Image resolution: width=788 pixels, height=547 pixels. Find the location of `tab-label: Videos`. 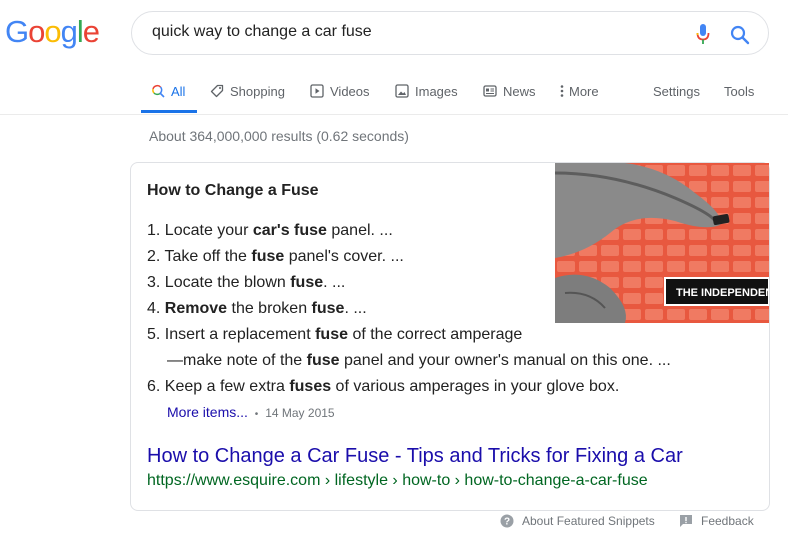

tab-label: Videos is located at coordinates (350, 91).